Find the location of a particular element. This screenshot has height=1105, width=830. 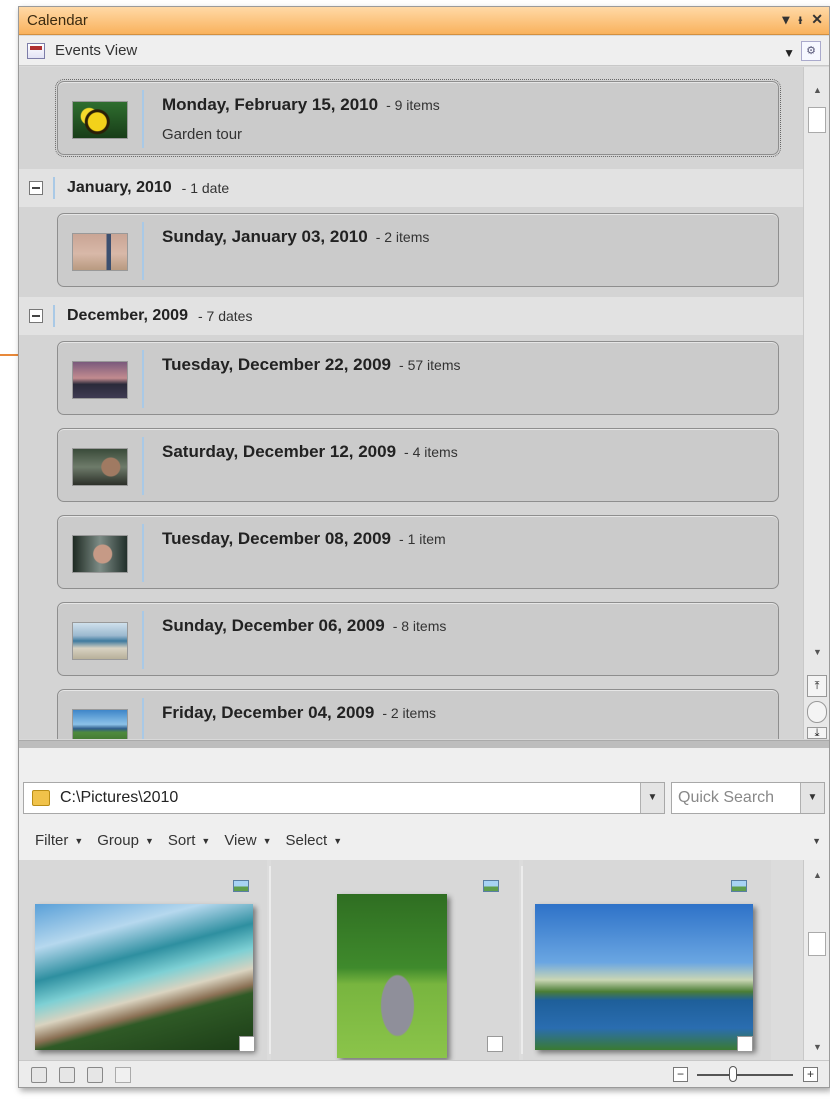

folder-path: C:\Pictures\2010 is located at coordinates (119, 797).